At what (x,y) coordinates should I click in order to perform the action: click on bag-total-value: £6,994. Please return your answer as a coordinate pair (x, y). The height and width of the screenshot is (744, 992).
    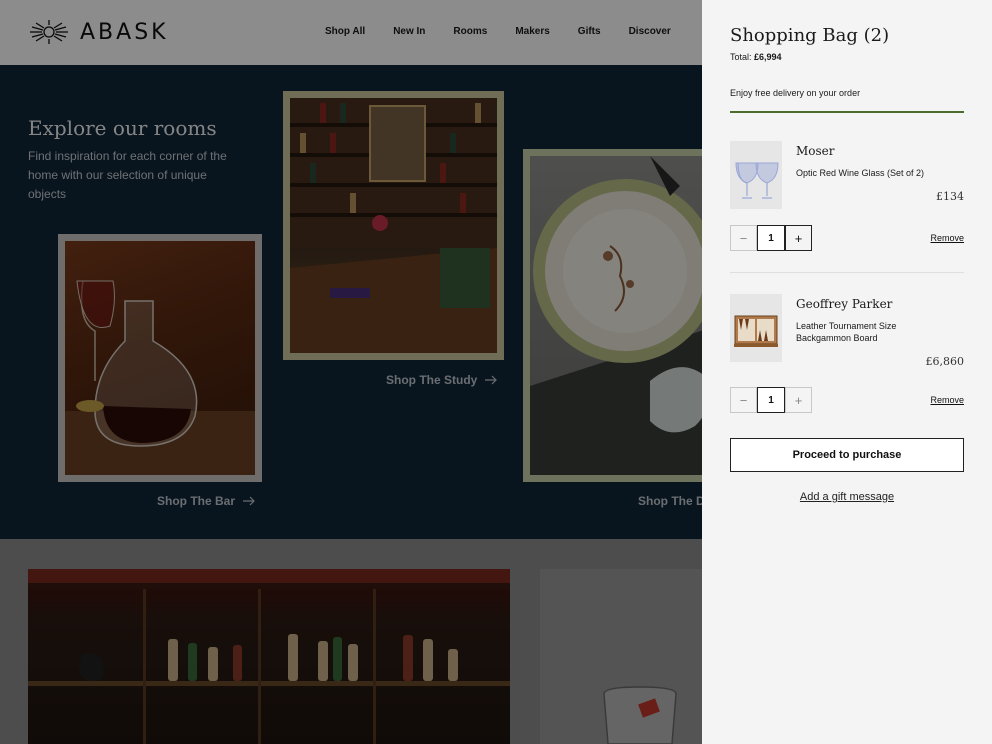
    Looking at the image, I should click on (768, 57).